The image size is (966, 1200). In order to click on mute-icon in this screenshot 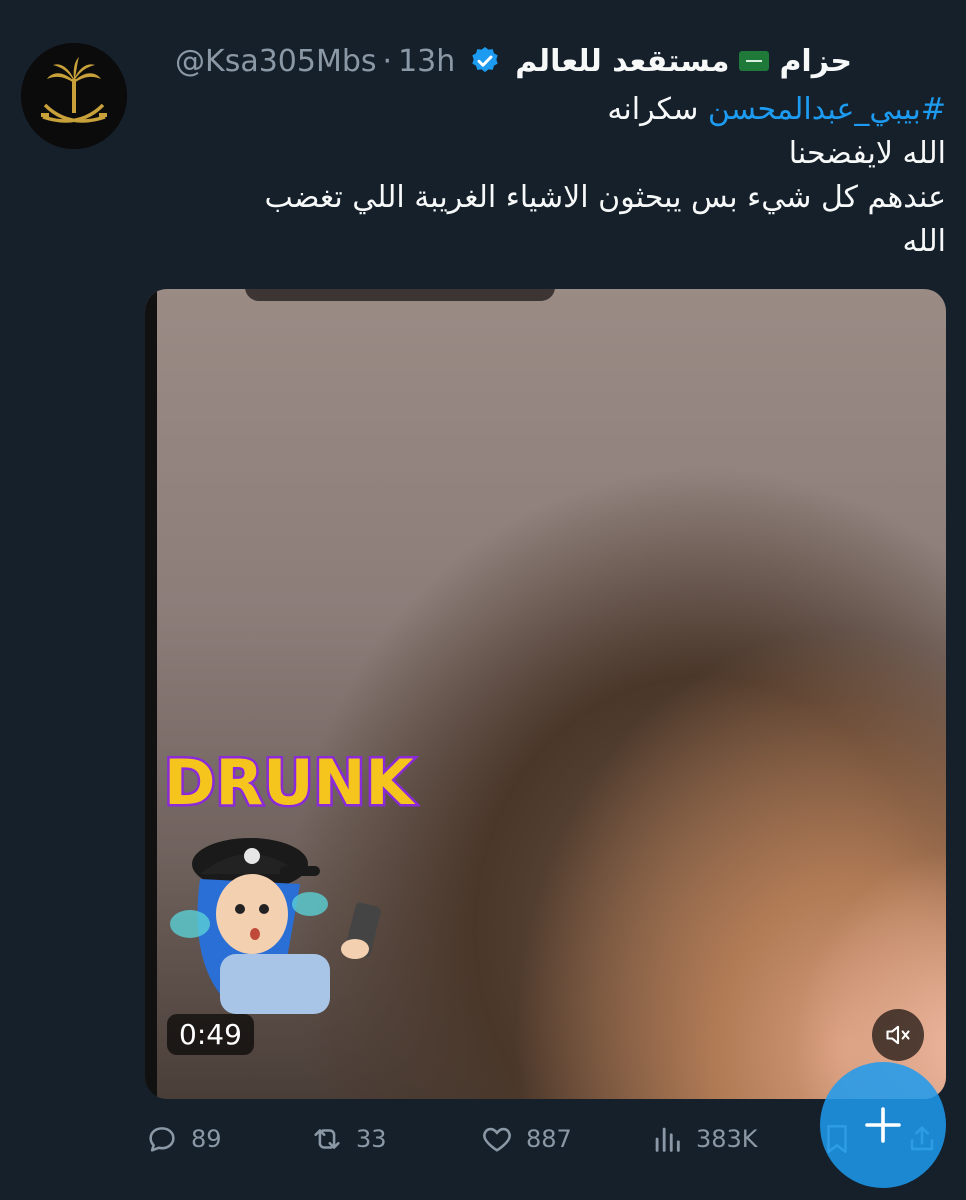, I will do `click(898, 1035)`.